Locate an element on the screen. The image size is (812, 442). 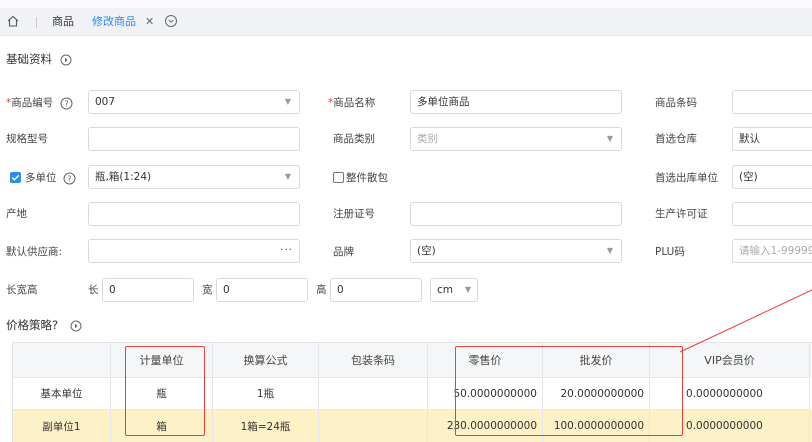
code-select: 007 ▼ is located at coordinates (194, 102).